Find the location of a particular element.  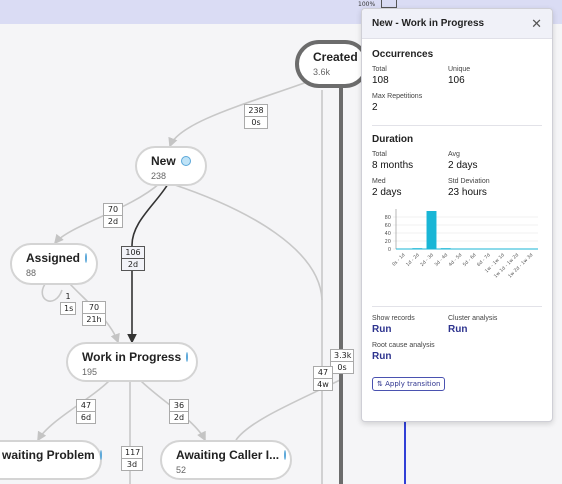

edge-label-assigned-wip: 70 21h is located at coordinates (94, 313).